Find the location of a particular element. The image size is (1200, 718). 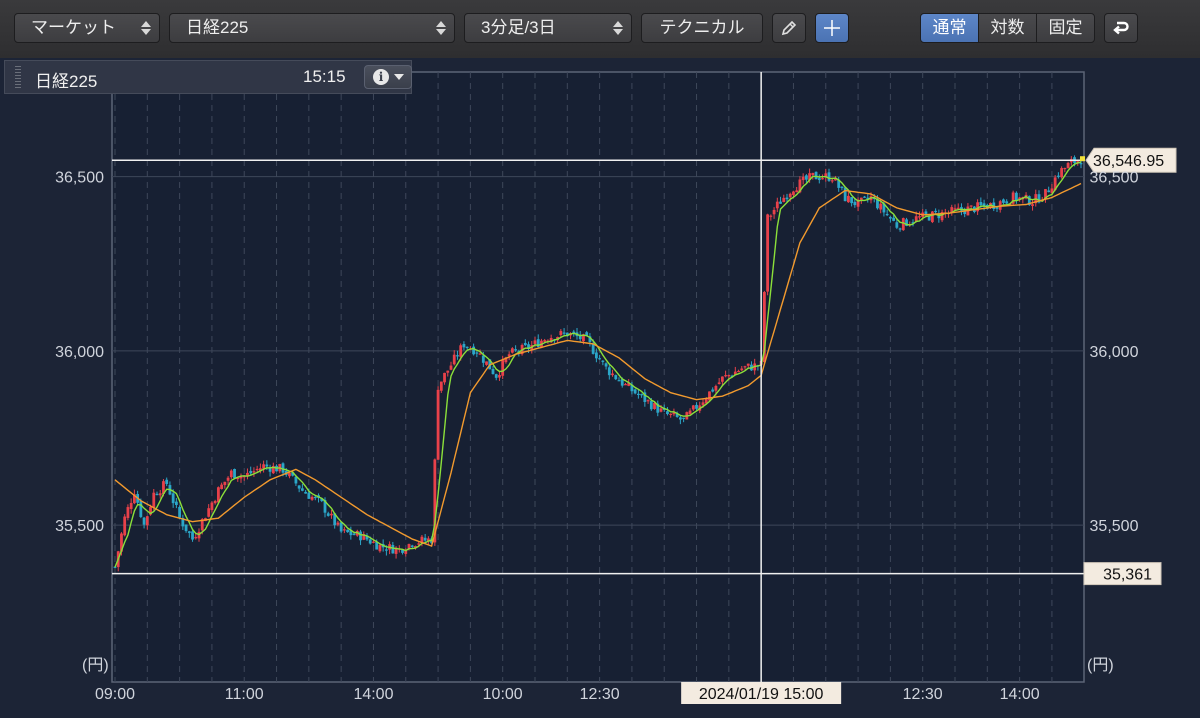

undo-button is located at coordinates (1121, 28).